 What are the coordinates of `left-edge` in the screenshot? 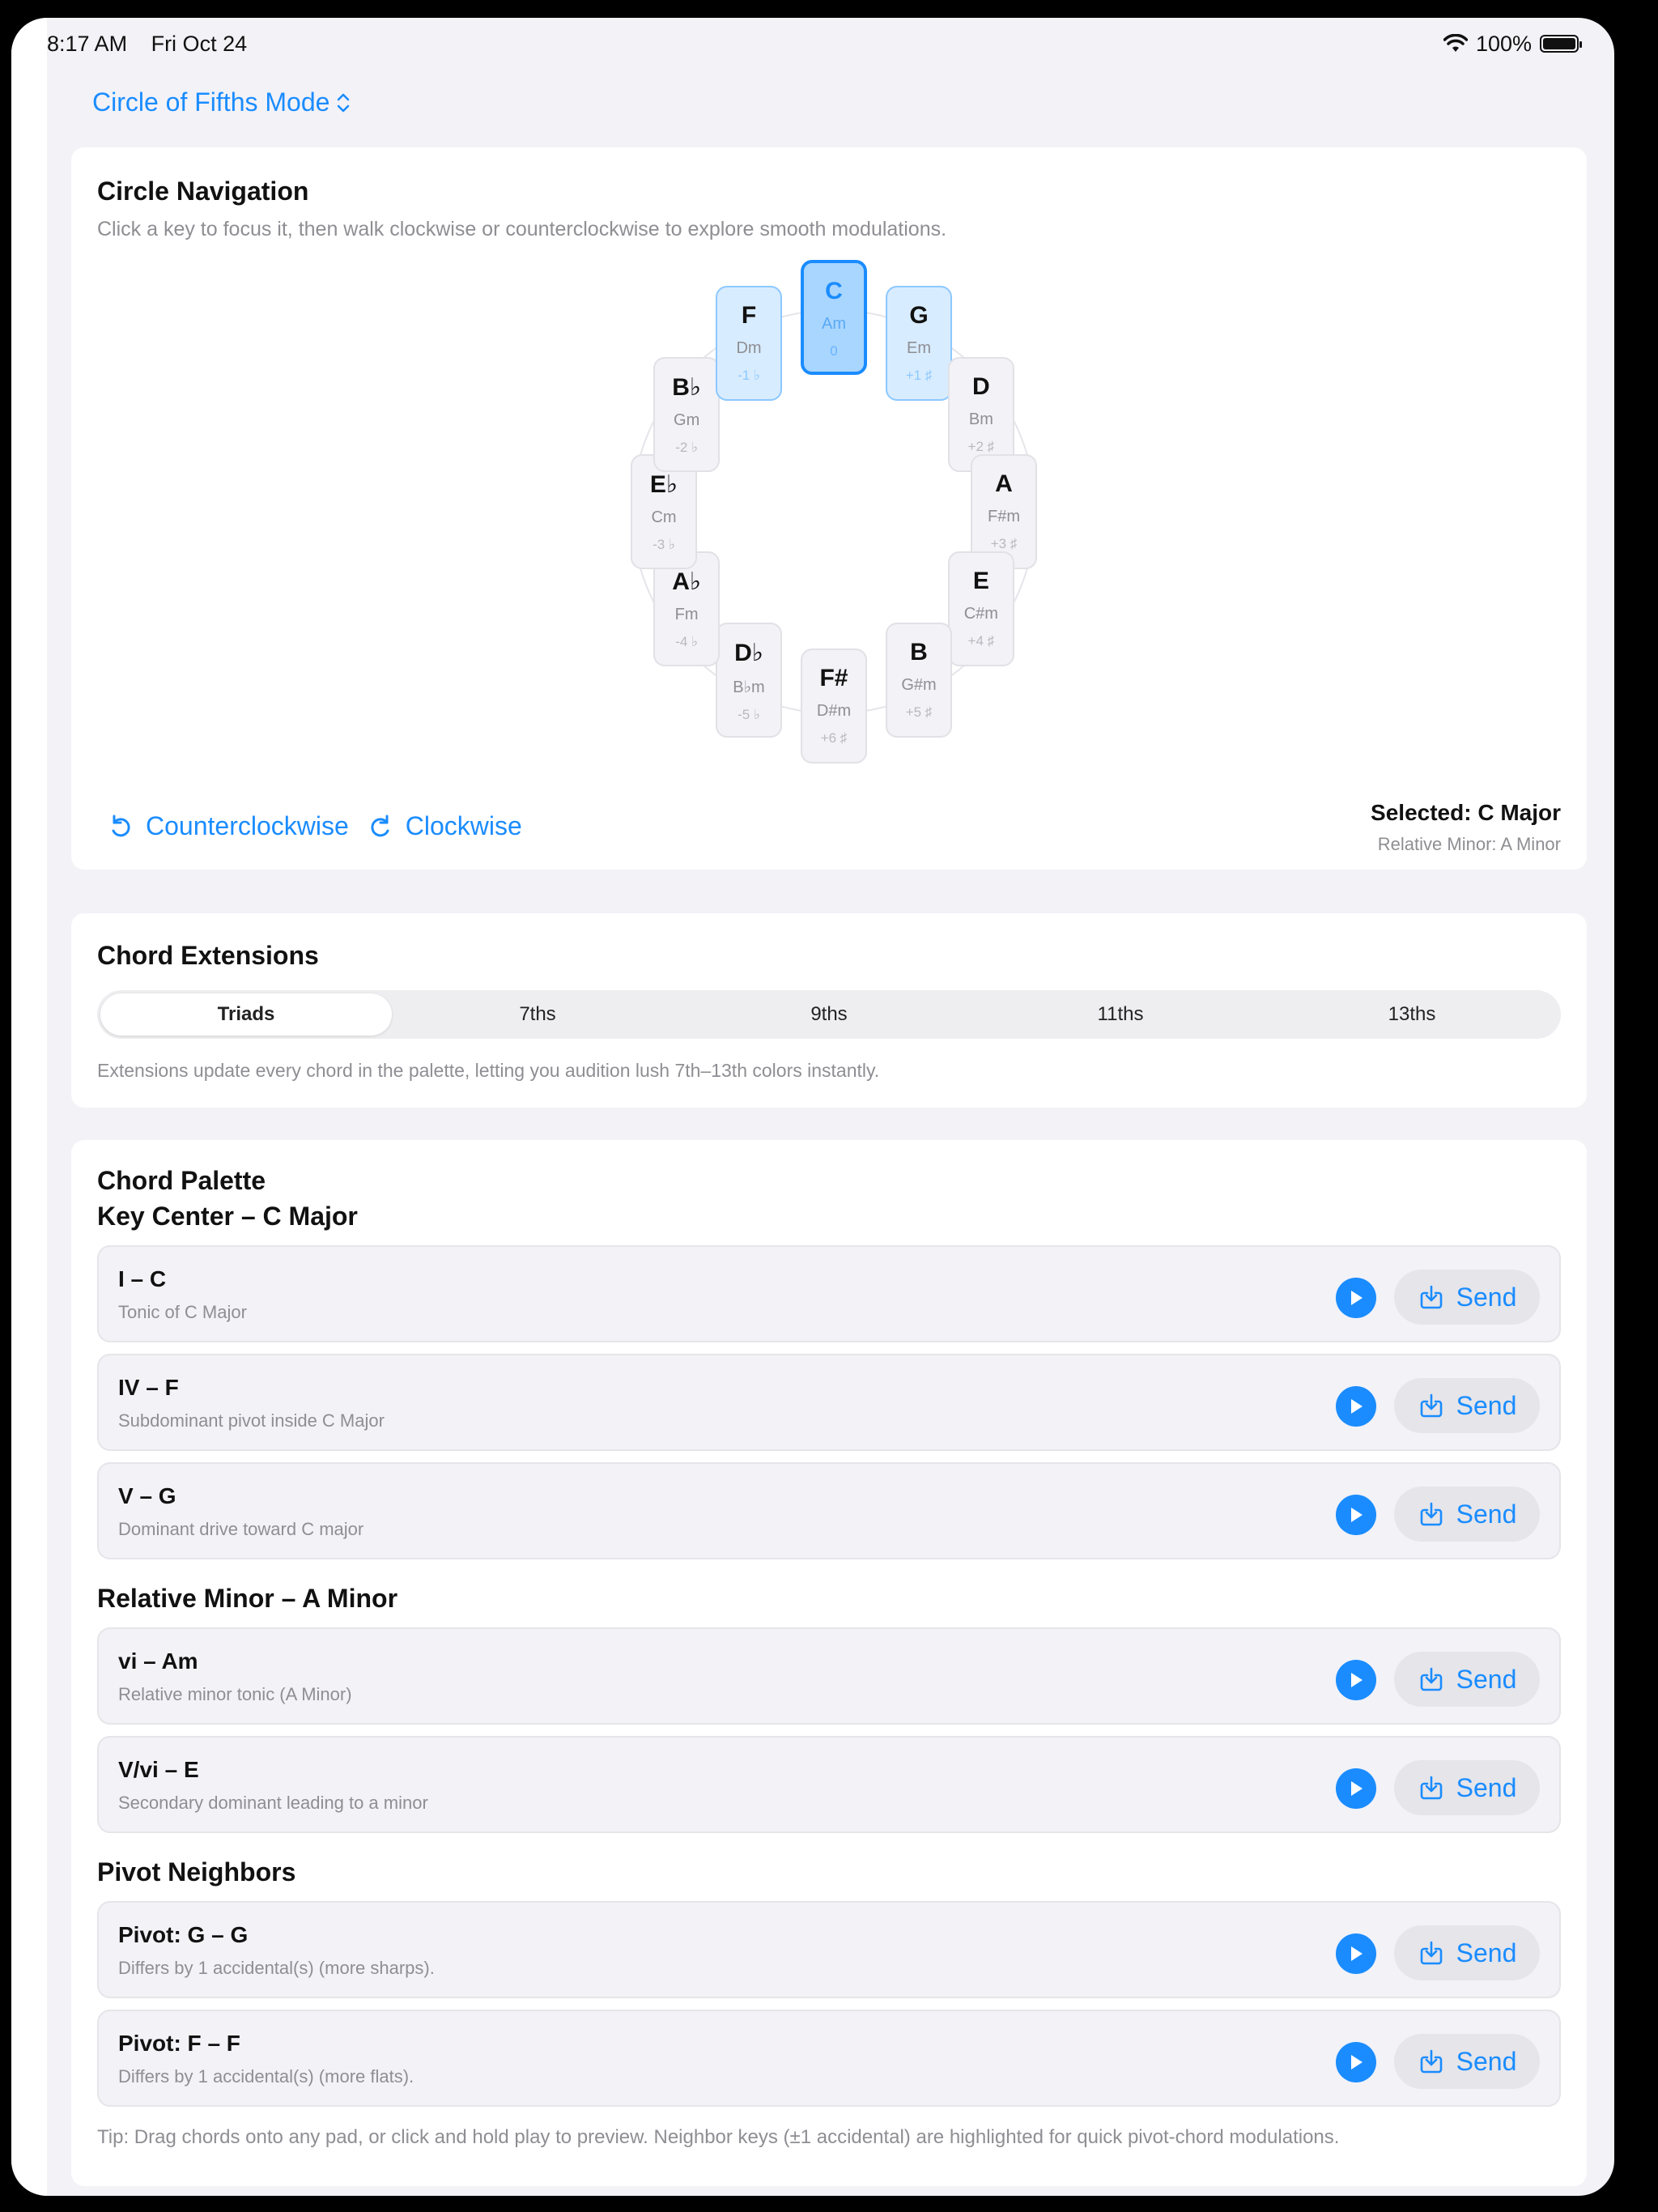 It's located at (29, 1107).